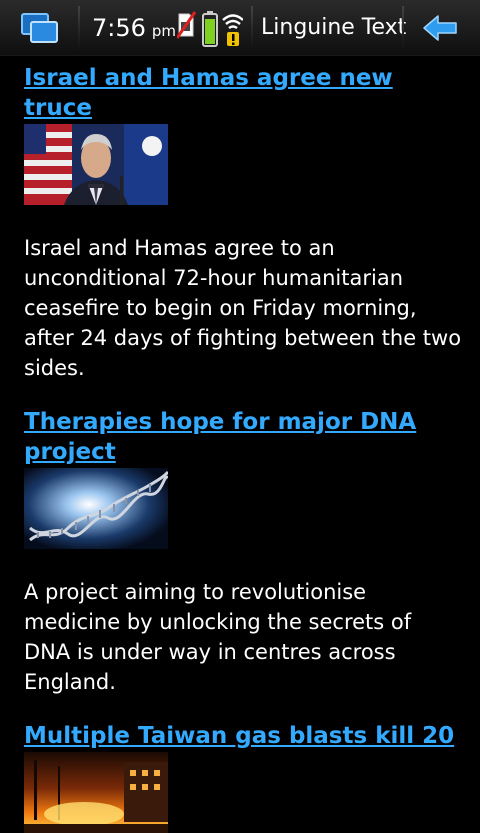 Image resolution: width=480 pixels, height=833 pixels. Describe the element at coordinates (164, 31) in the screenshot. I see `clock-ampm: pm` at that location.